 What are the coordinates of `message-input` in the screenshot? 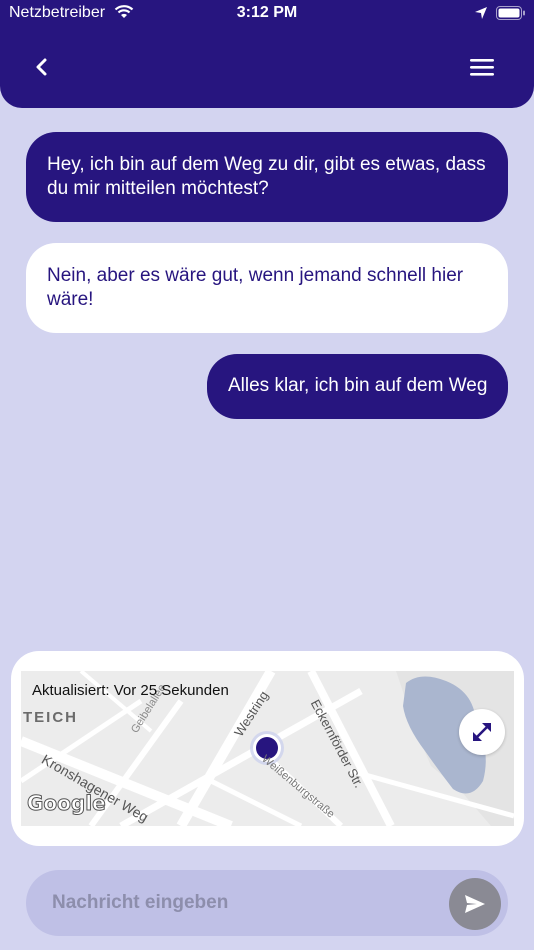 It's located at (242, 903).